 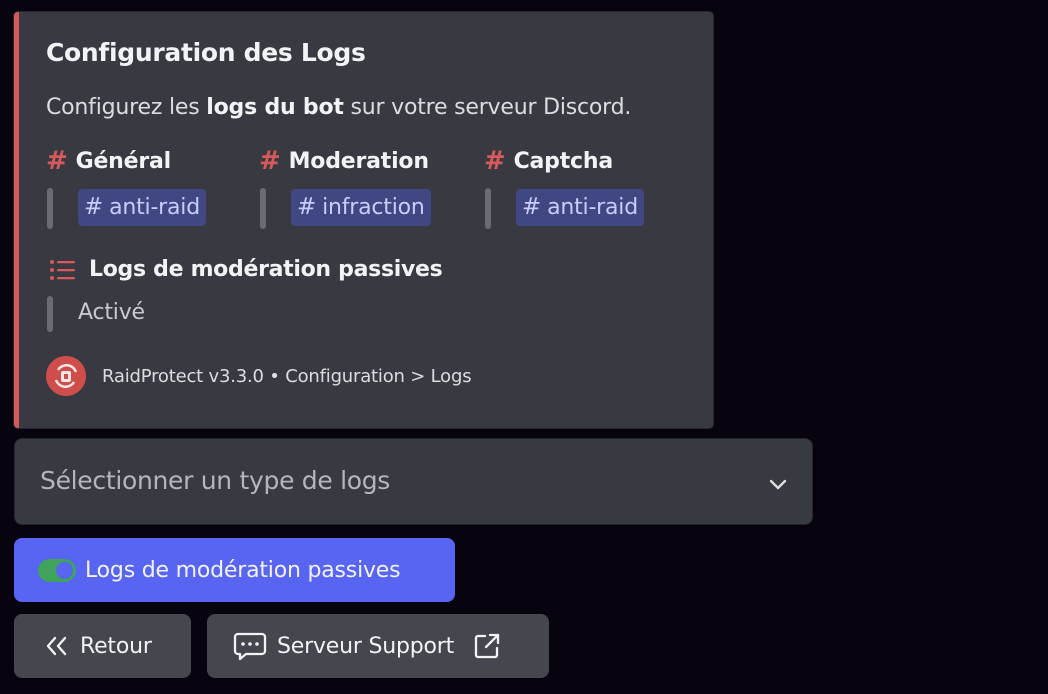 I want to click on passive-logs-button: Logs de modération passives, so click(x=234, y=570).